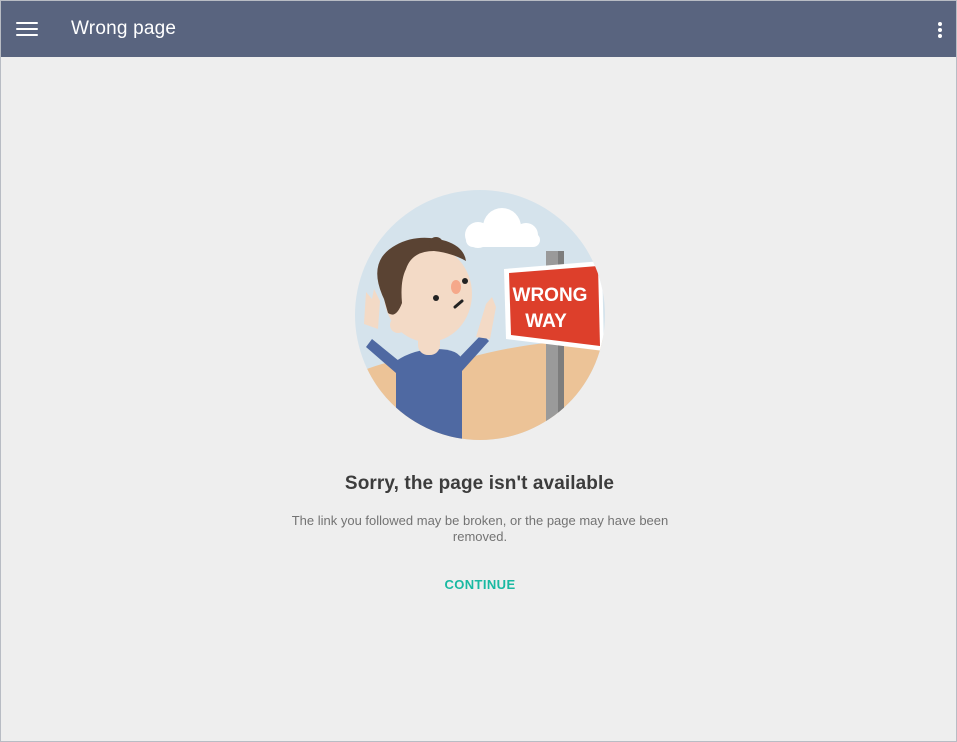 This screenshot has width=957, height=742. Describe the element at coordinates (480, 315) in the screenshot. I see `wrong-way-illustration: WRONG WAY` at that location.